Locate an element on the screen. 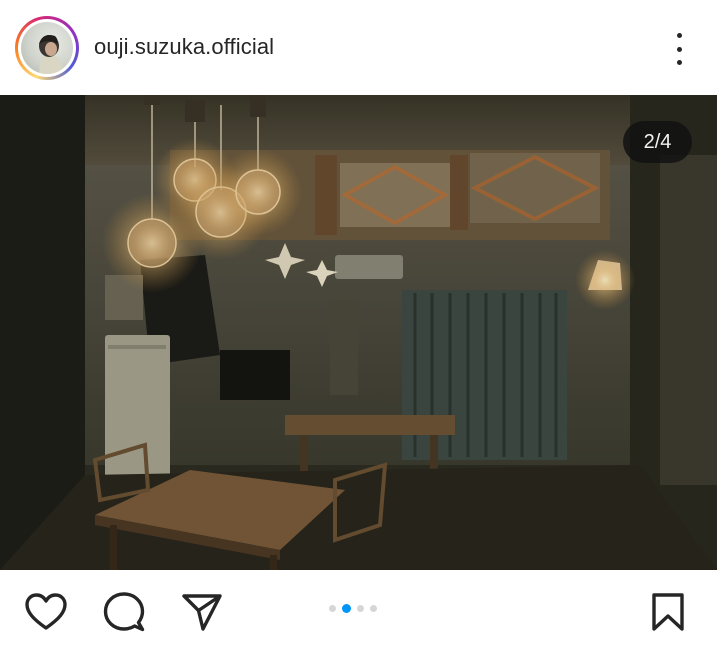 The width and height of the screenshot is (717, 647). avatar-gap is located at coordinates (47, 48).